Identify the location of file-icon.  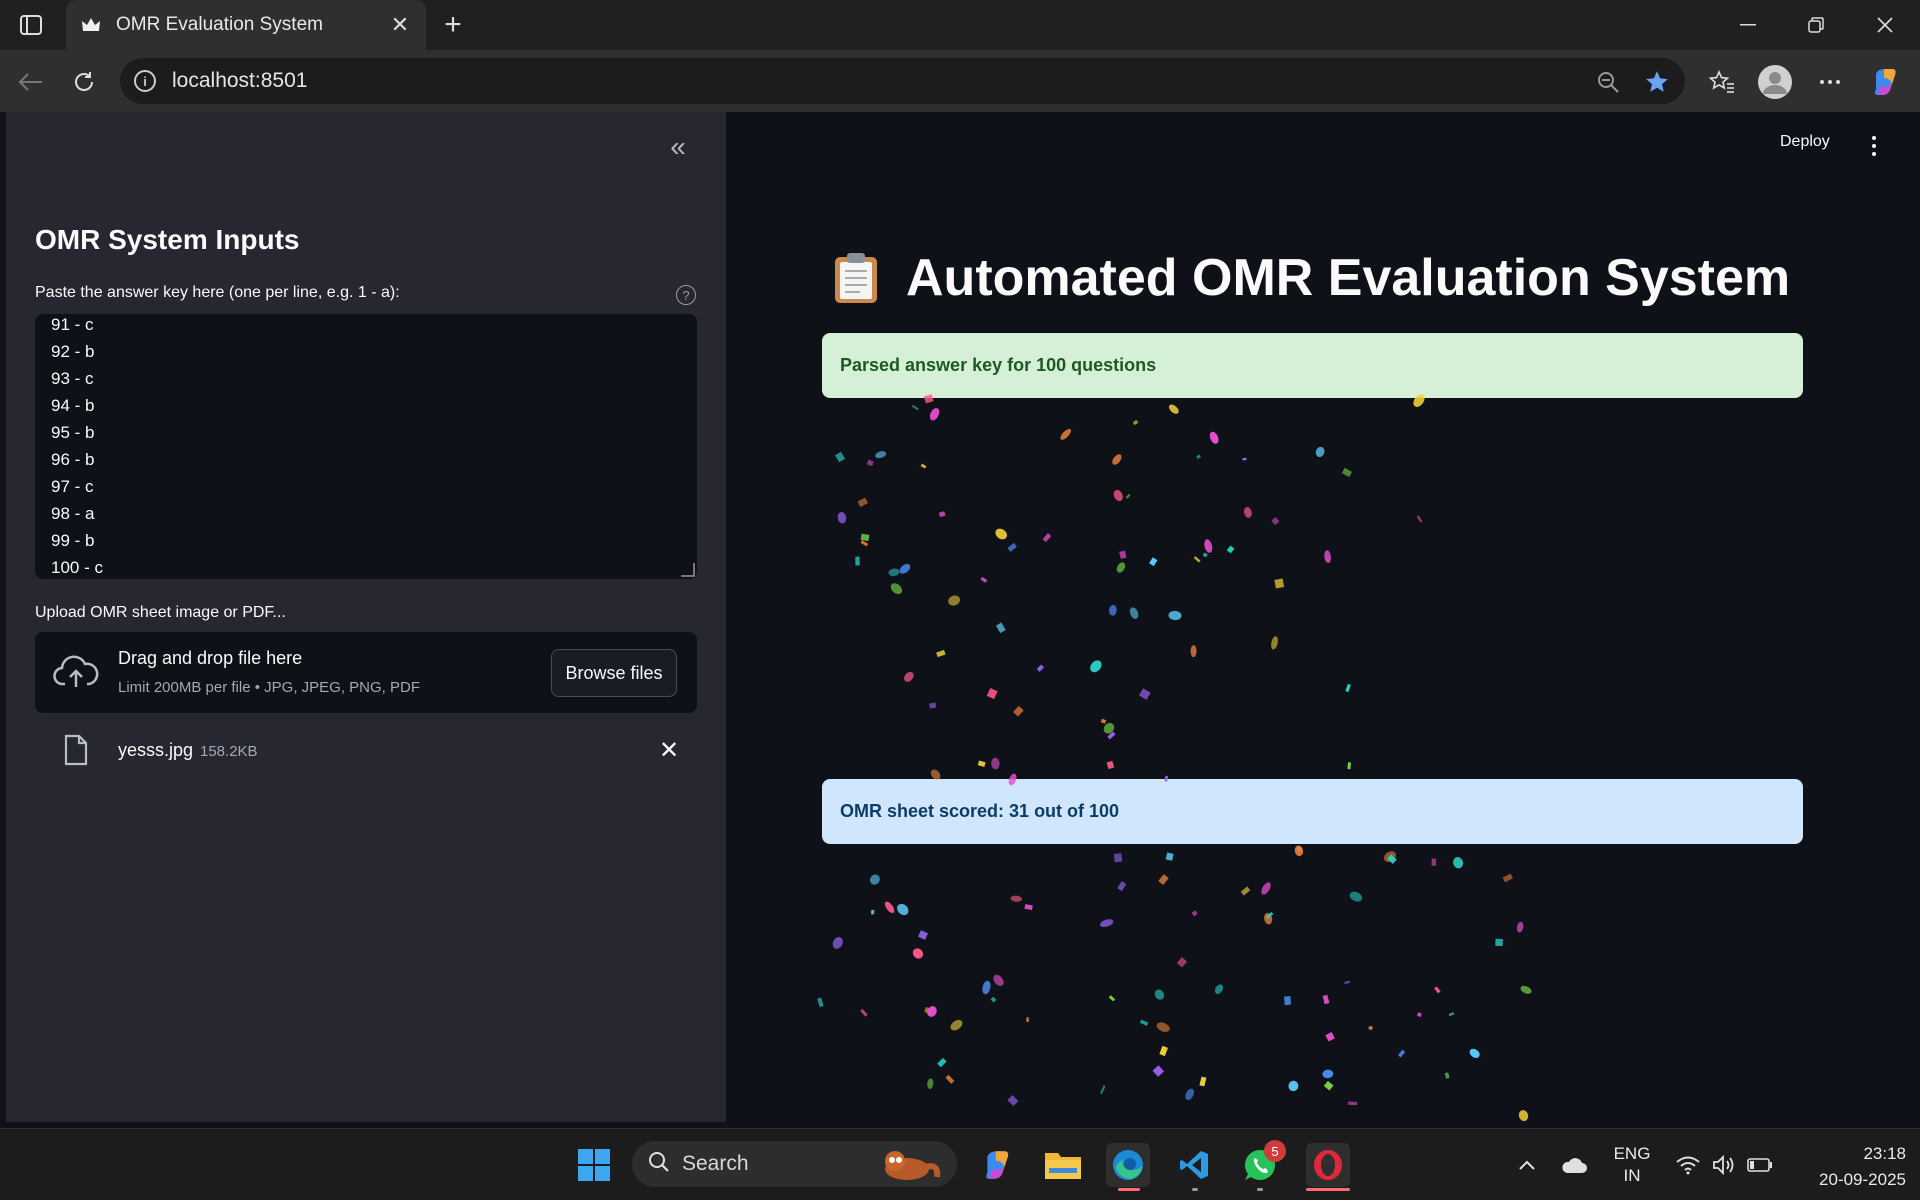
(76, 751).